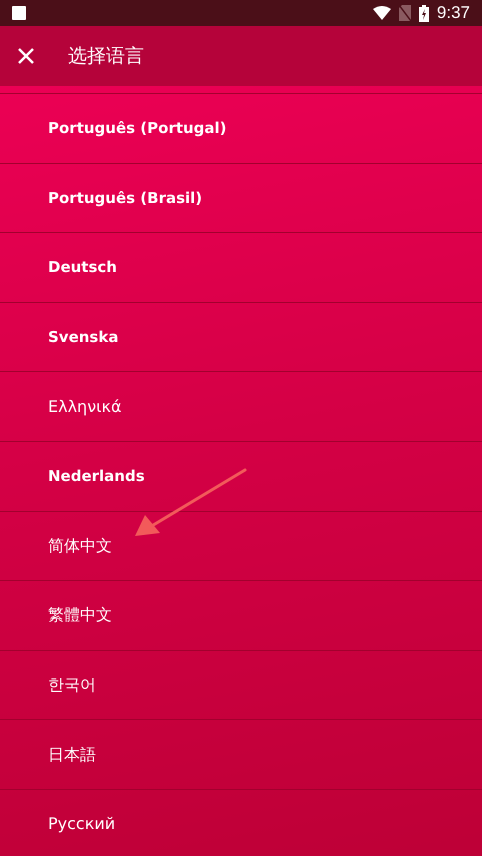  What do you see at coordinates (241, 337) in the screenshot?
I see `language-item: Svenska` at bounding box center [241, 337].